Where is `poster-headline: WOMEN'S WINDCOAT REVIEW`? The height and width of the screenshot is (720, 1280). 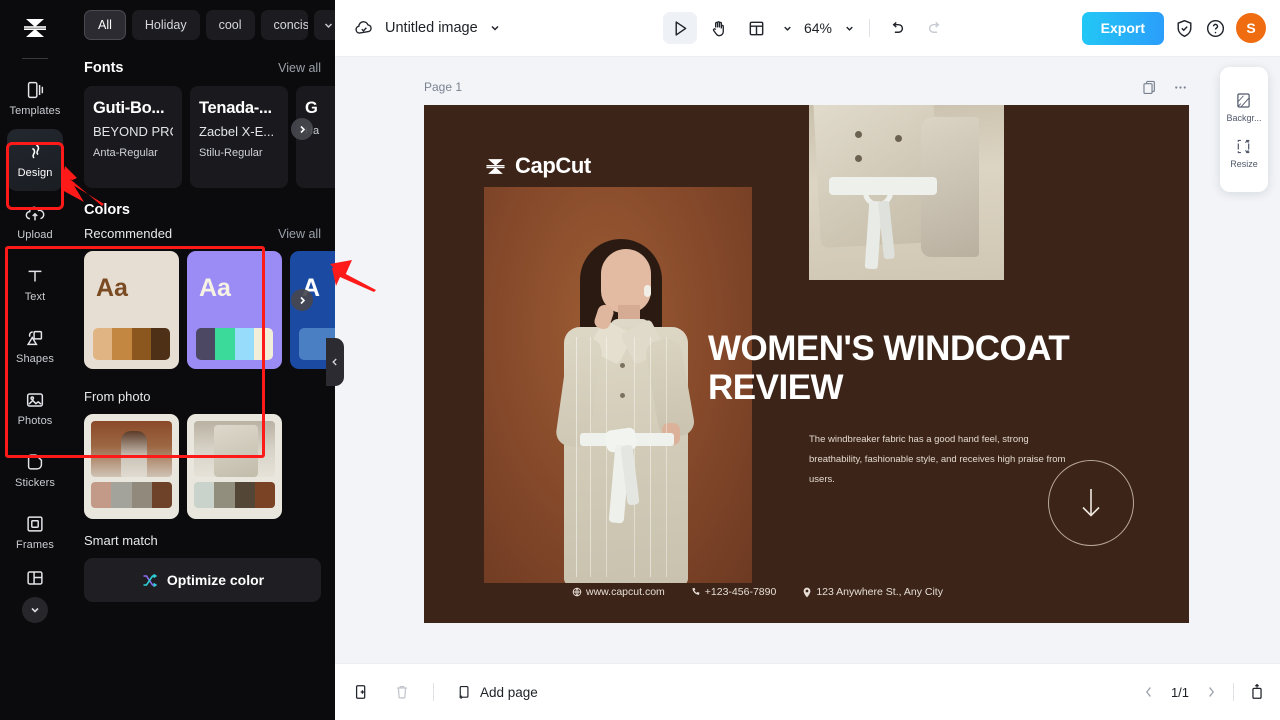 poster-headline: WOMEN'S WINDCOAT REVIEW is located at coordinates (943, 368).